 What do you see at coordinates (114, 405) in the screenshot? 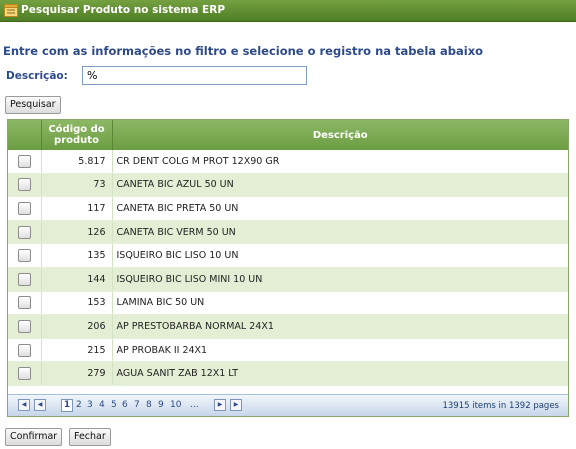
I see `page-link: 5` at bounding box center [114, 405].